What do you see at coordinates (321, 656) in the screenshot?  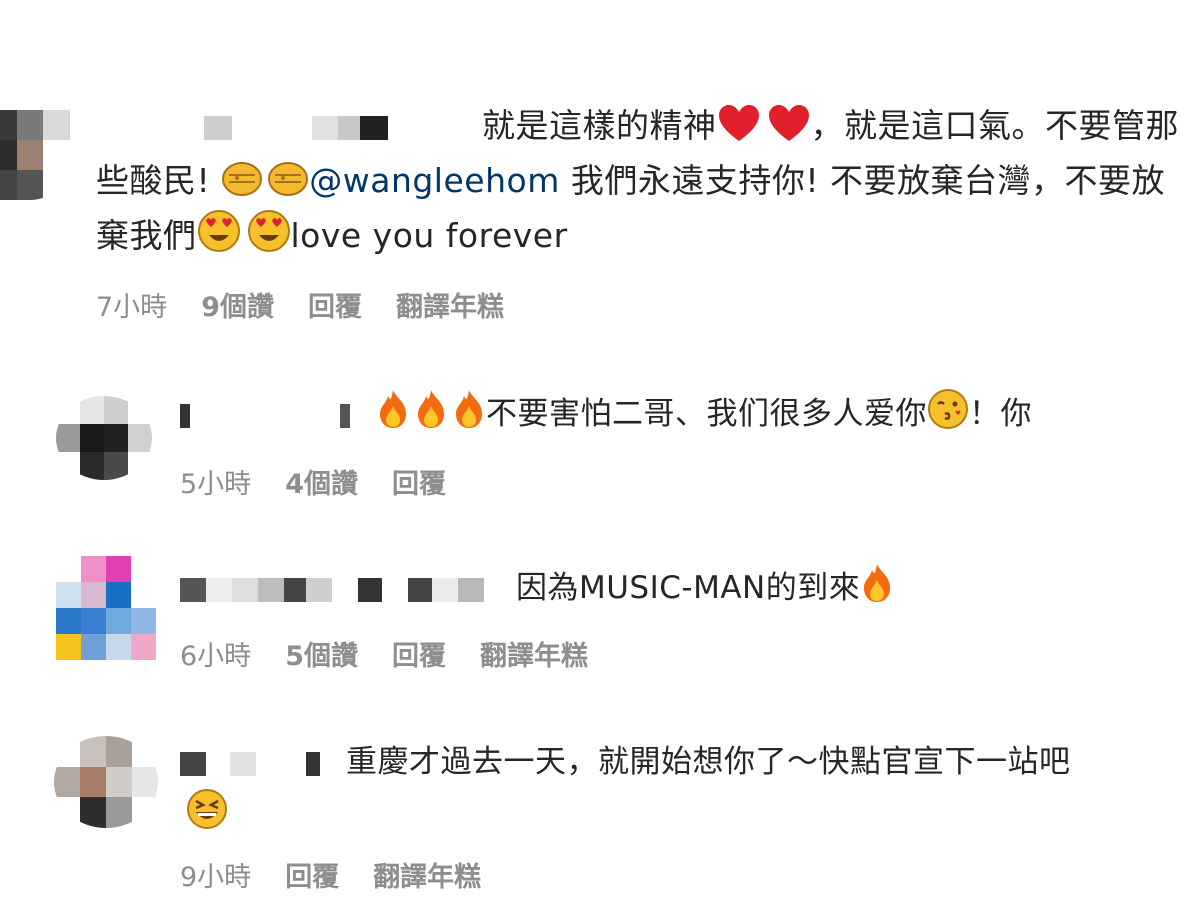 I see `like-count: 5個讚` at bounding box center [321, 656].